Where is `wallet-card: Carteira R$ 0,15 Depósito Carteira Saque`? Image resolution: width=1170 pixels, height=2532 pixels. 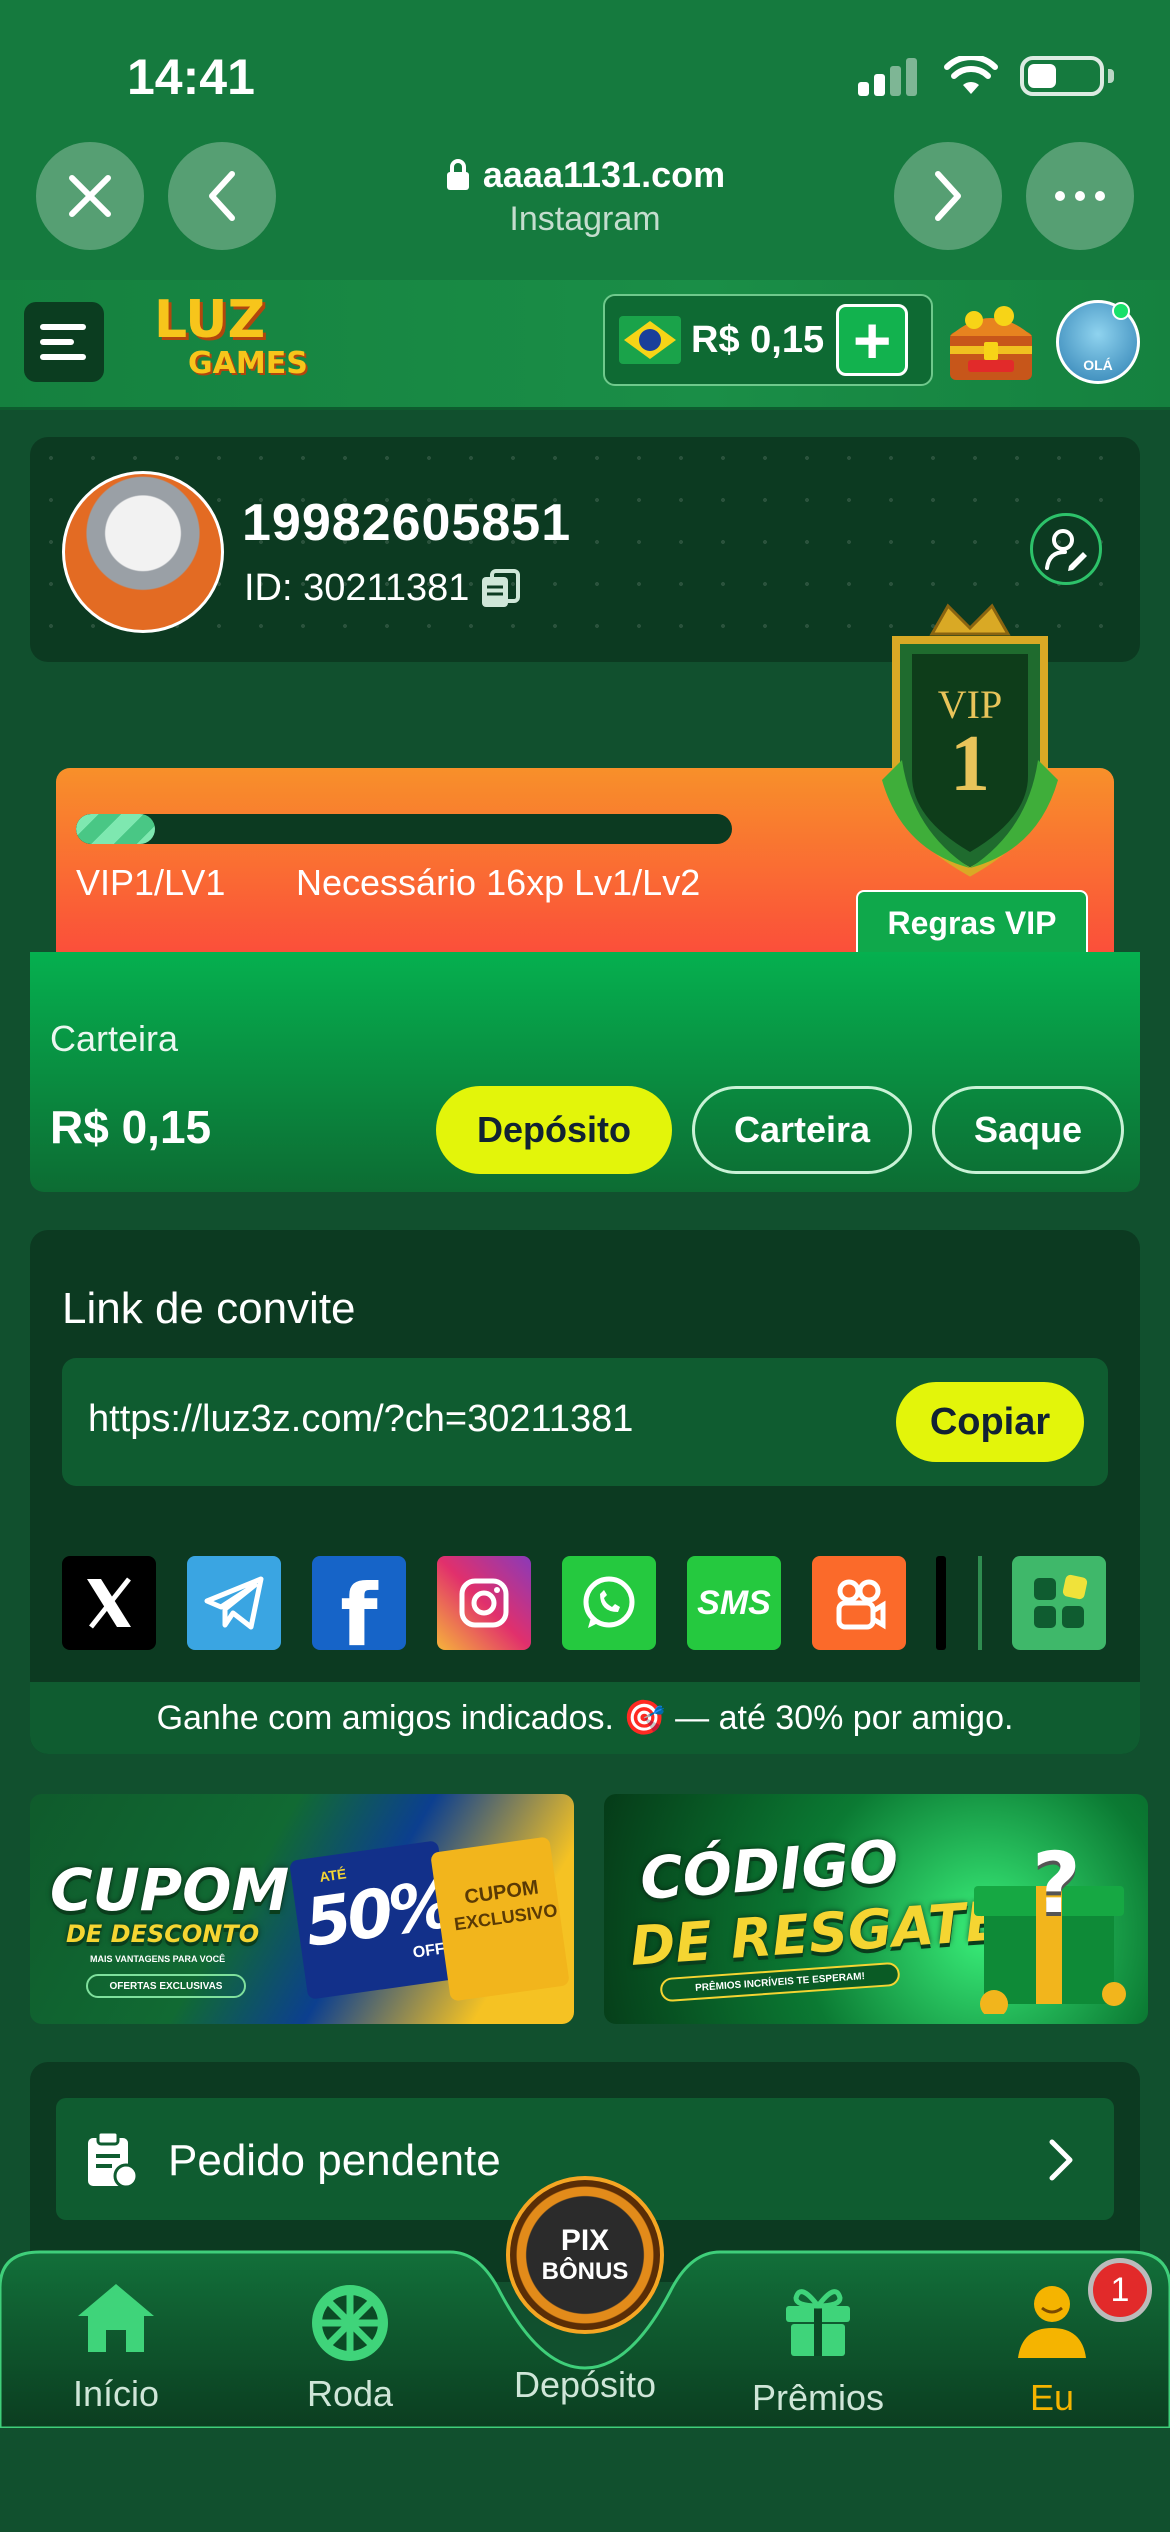
wallet-card: Carteira R$ 0,15 Depósito Carteira Saque is located at coordinates (585, 1072).